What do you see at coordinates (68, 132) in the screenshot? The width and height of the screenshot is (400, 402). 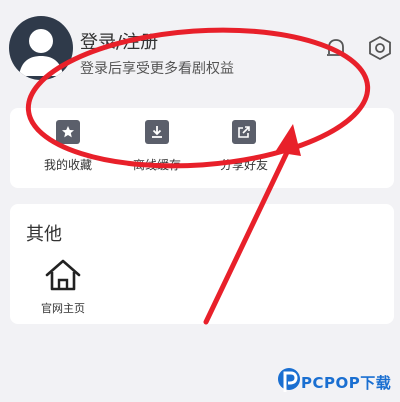 I see `star-icon` at bounding box center [68, 132].